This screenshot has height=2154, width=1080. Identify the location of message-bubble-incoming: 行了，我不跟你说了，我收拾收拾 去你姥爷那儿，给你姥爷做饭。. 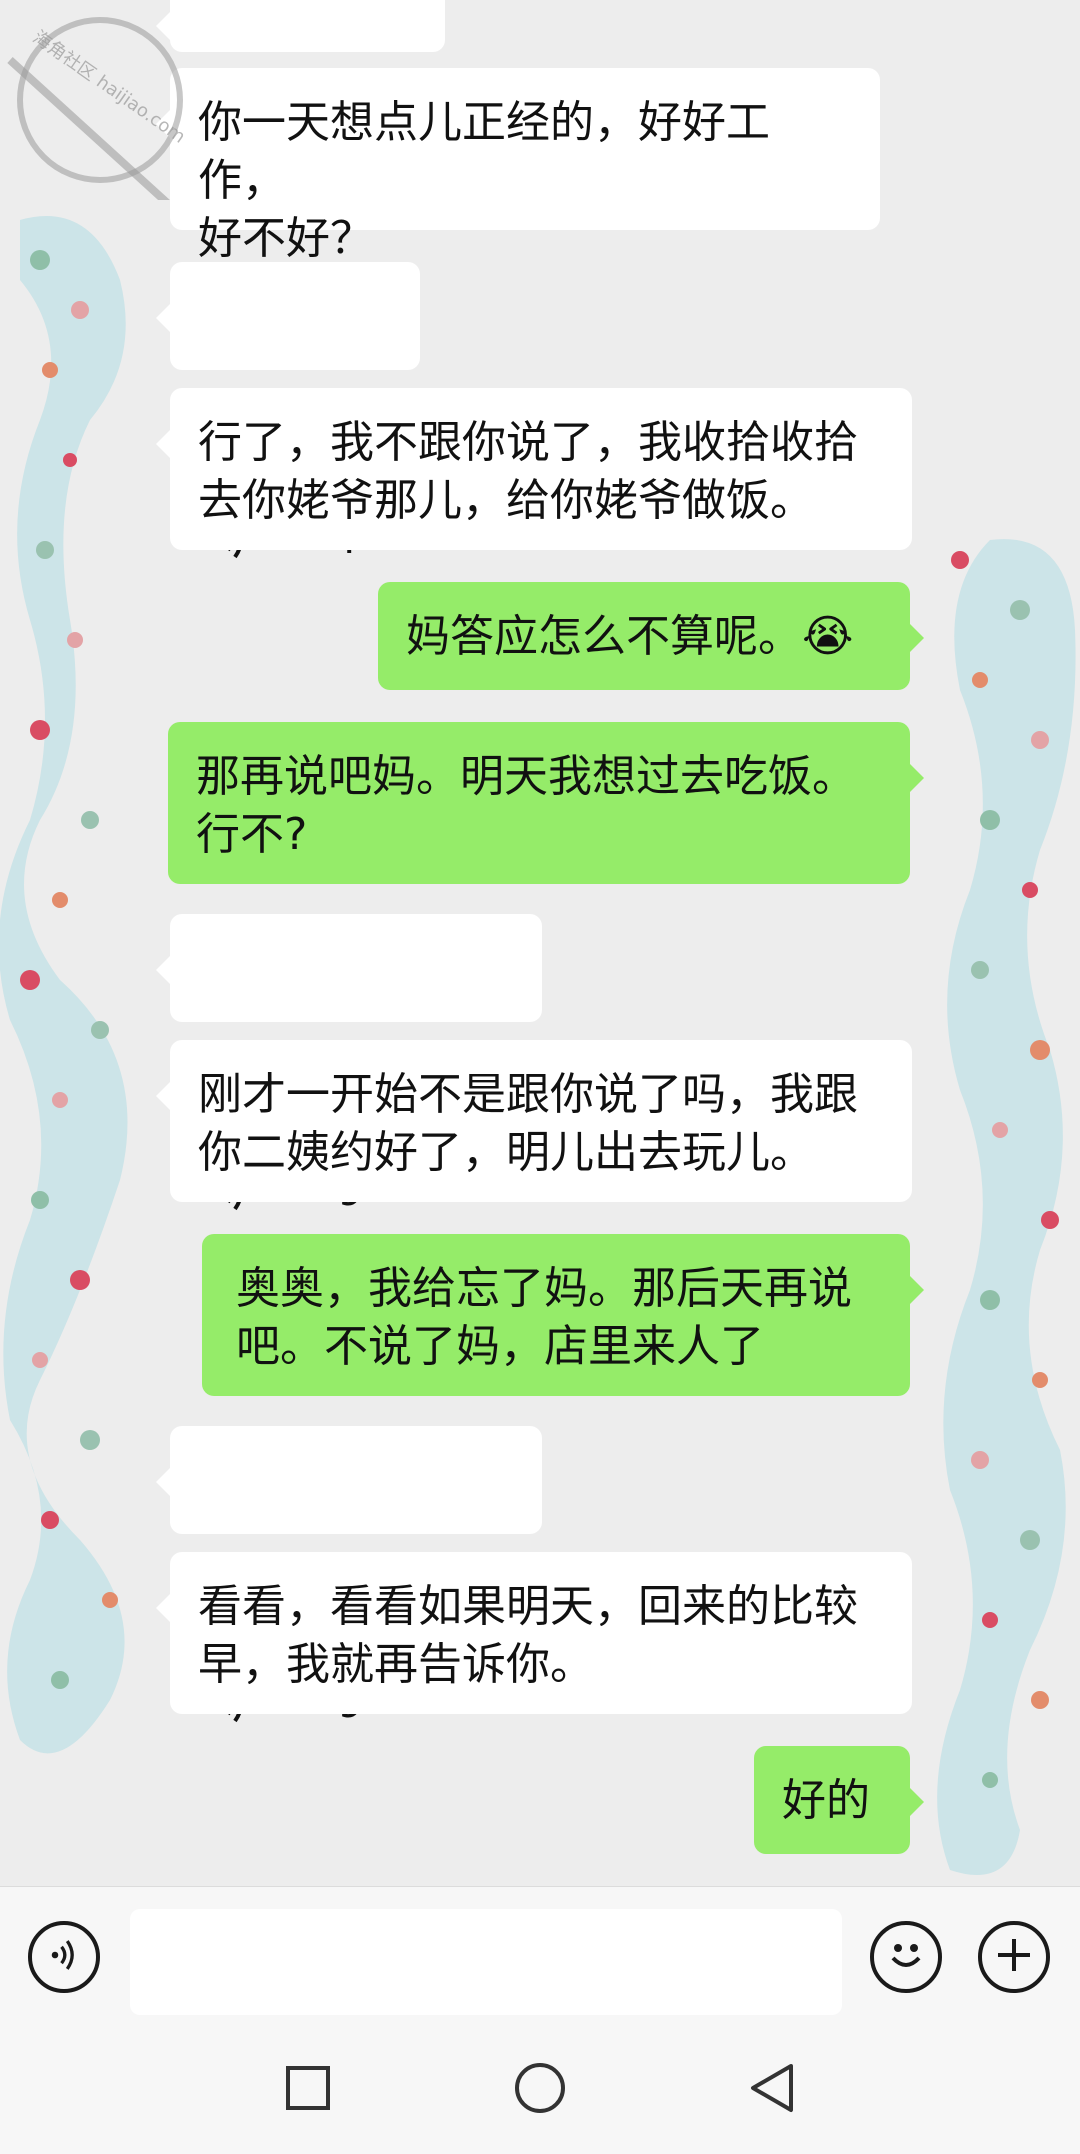
(534, 469).